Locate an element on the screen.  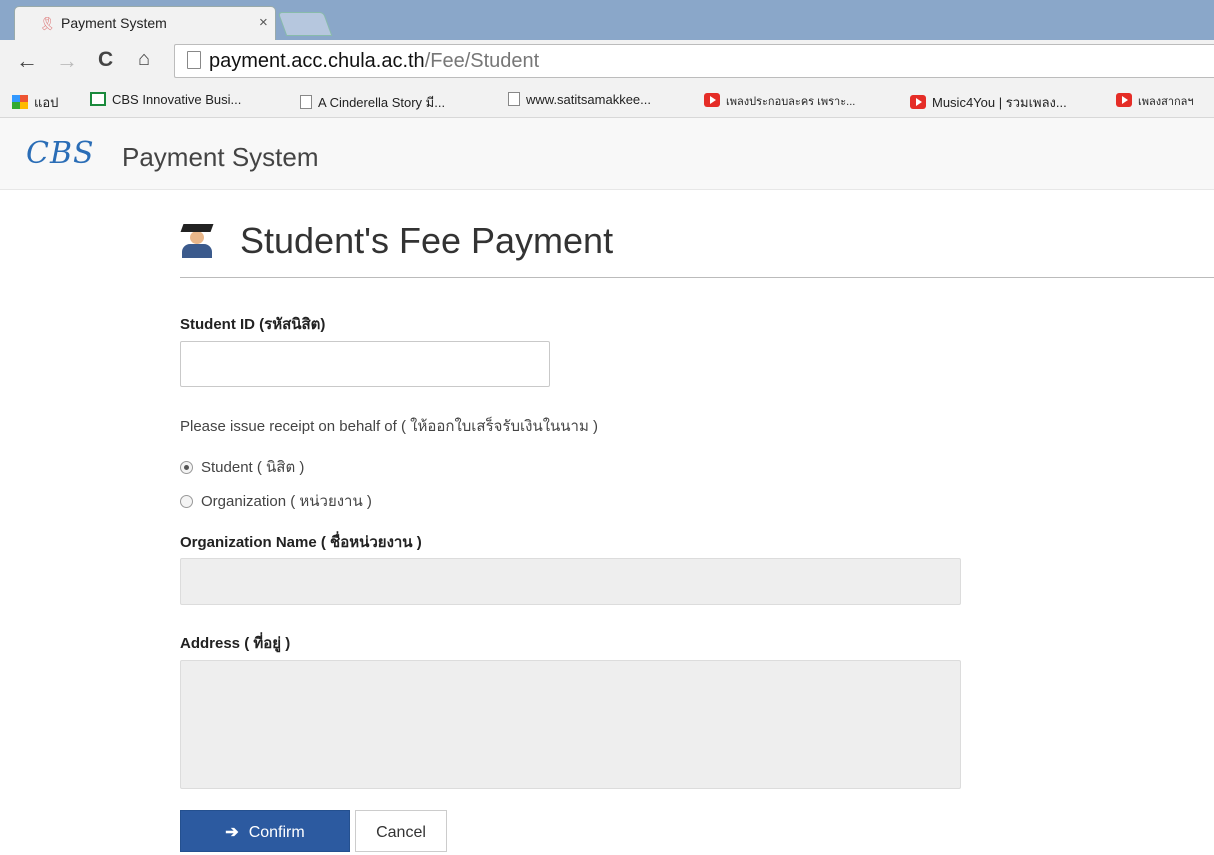
tab-close-icon: × is located at coordinates (263, 22).